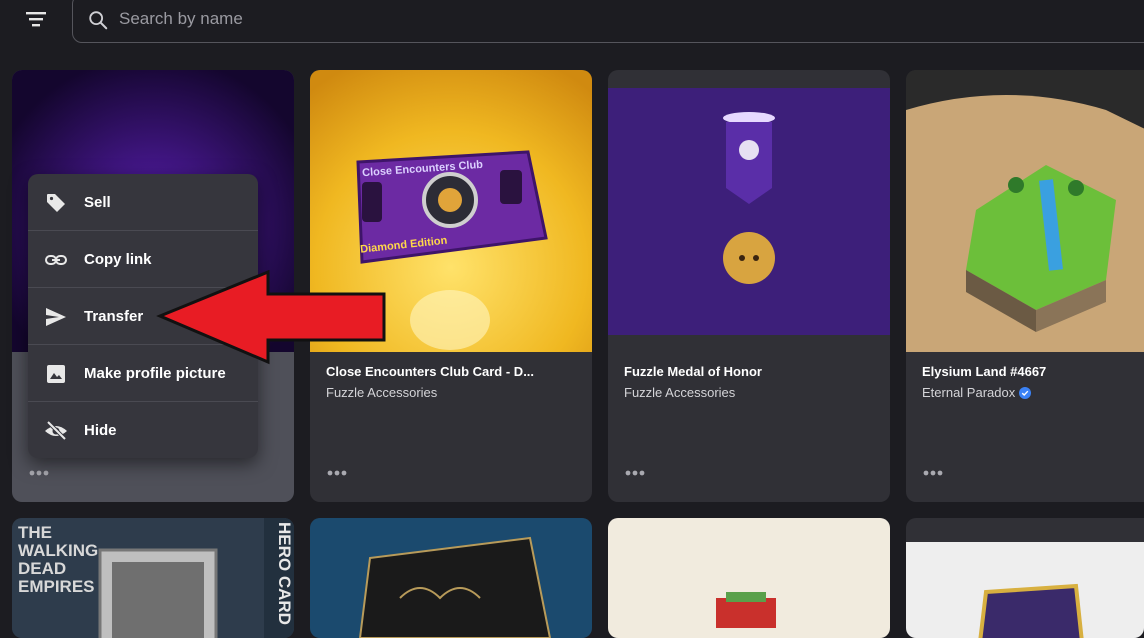 The image size is (1144, 638). What do you see at coordinates (58, 559) in the screenshot?
I see `card-art-text: THE WALKING DEAD EMPIRES` at bounding box center [58, 559].